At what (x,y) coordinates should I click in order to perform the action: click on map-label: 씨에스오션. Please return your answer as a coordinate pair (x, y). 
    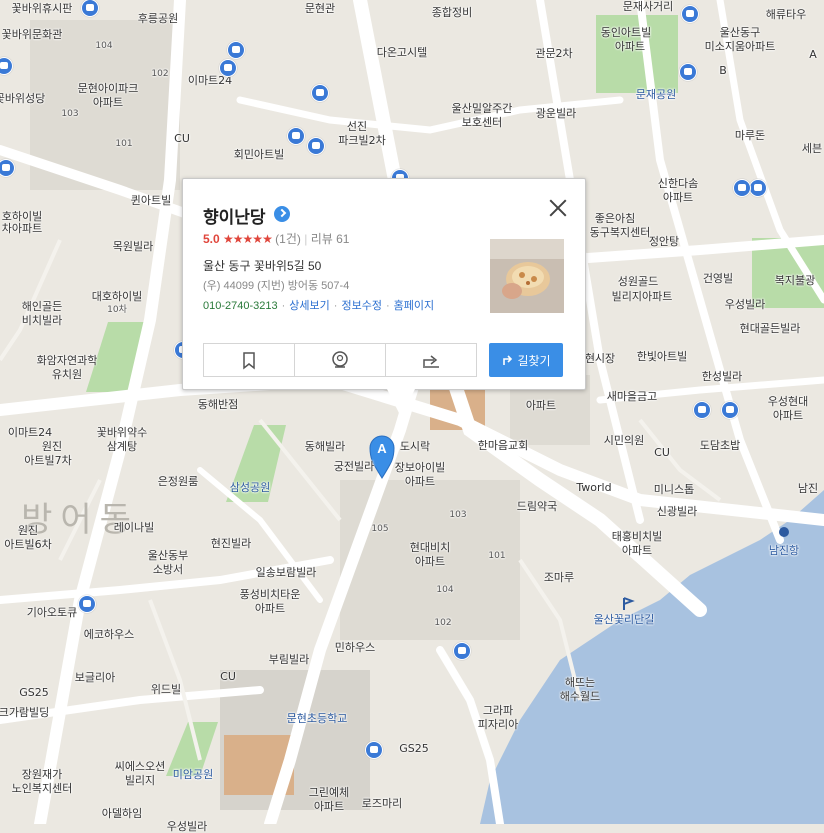
    Looking at the image, I should click on (140, 766).